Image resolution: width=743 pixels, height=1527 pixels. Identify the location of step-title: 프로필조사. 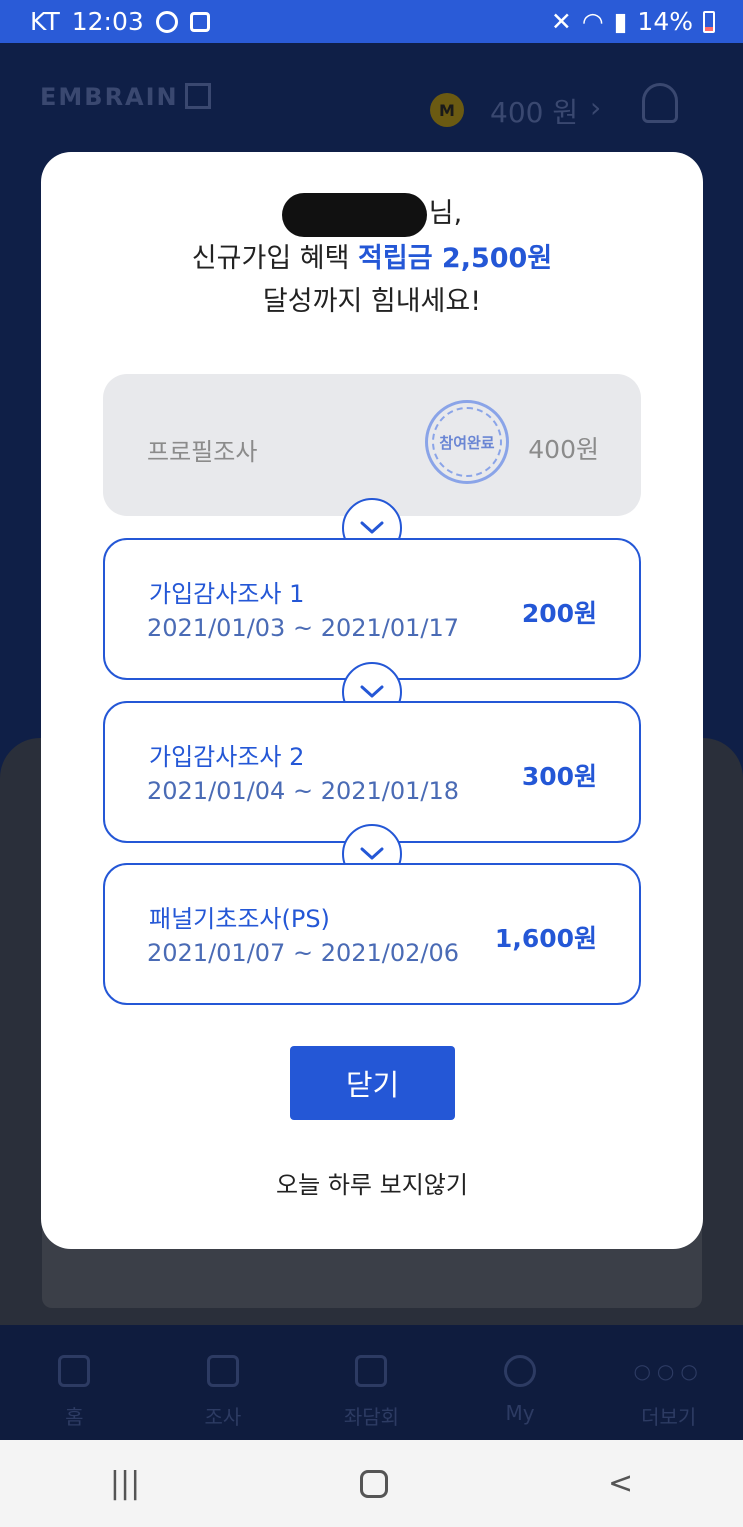
(202, 452).